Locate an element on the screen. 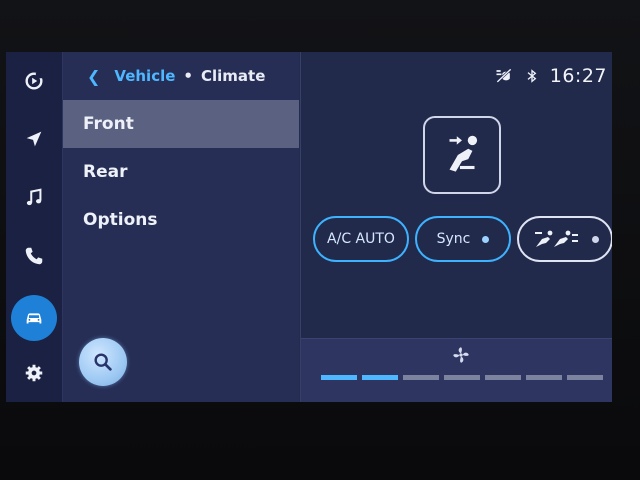 This screenshot has height=480, width=640. fan-icon is located at coordinates (461, 355).